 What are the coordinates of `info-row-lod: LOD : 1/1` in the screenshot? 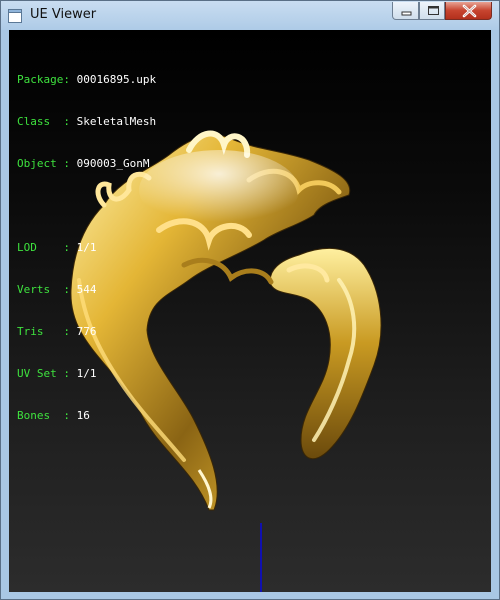 It's located at (86, 248).